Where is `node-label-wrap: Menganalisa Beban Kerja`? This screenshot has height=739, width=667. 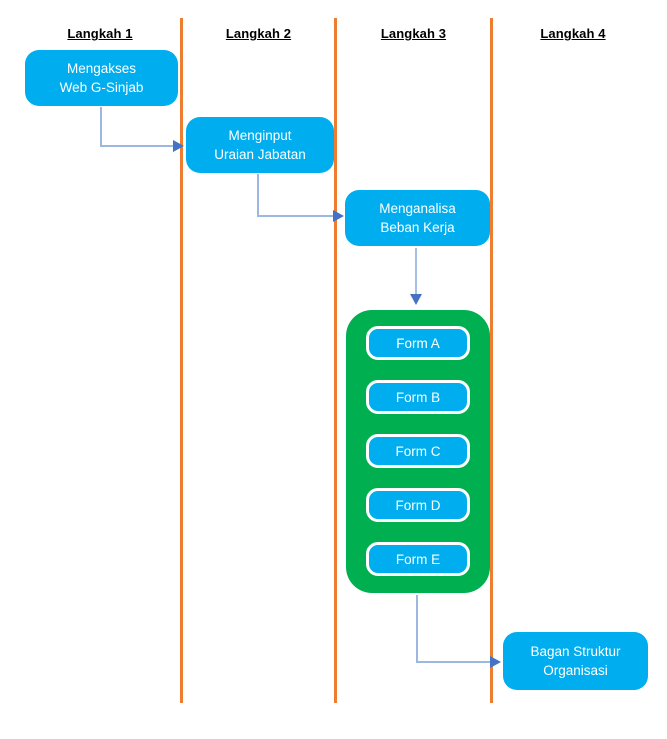 node-label-wrap: Menganalisa Beban Kerja is located at coordinates (417, 218).